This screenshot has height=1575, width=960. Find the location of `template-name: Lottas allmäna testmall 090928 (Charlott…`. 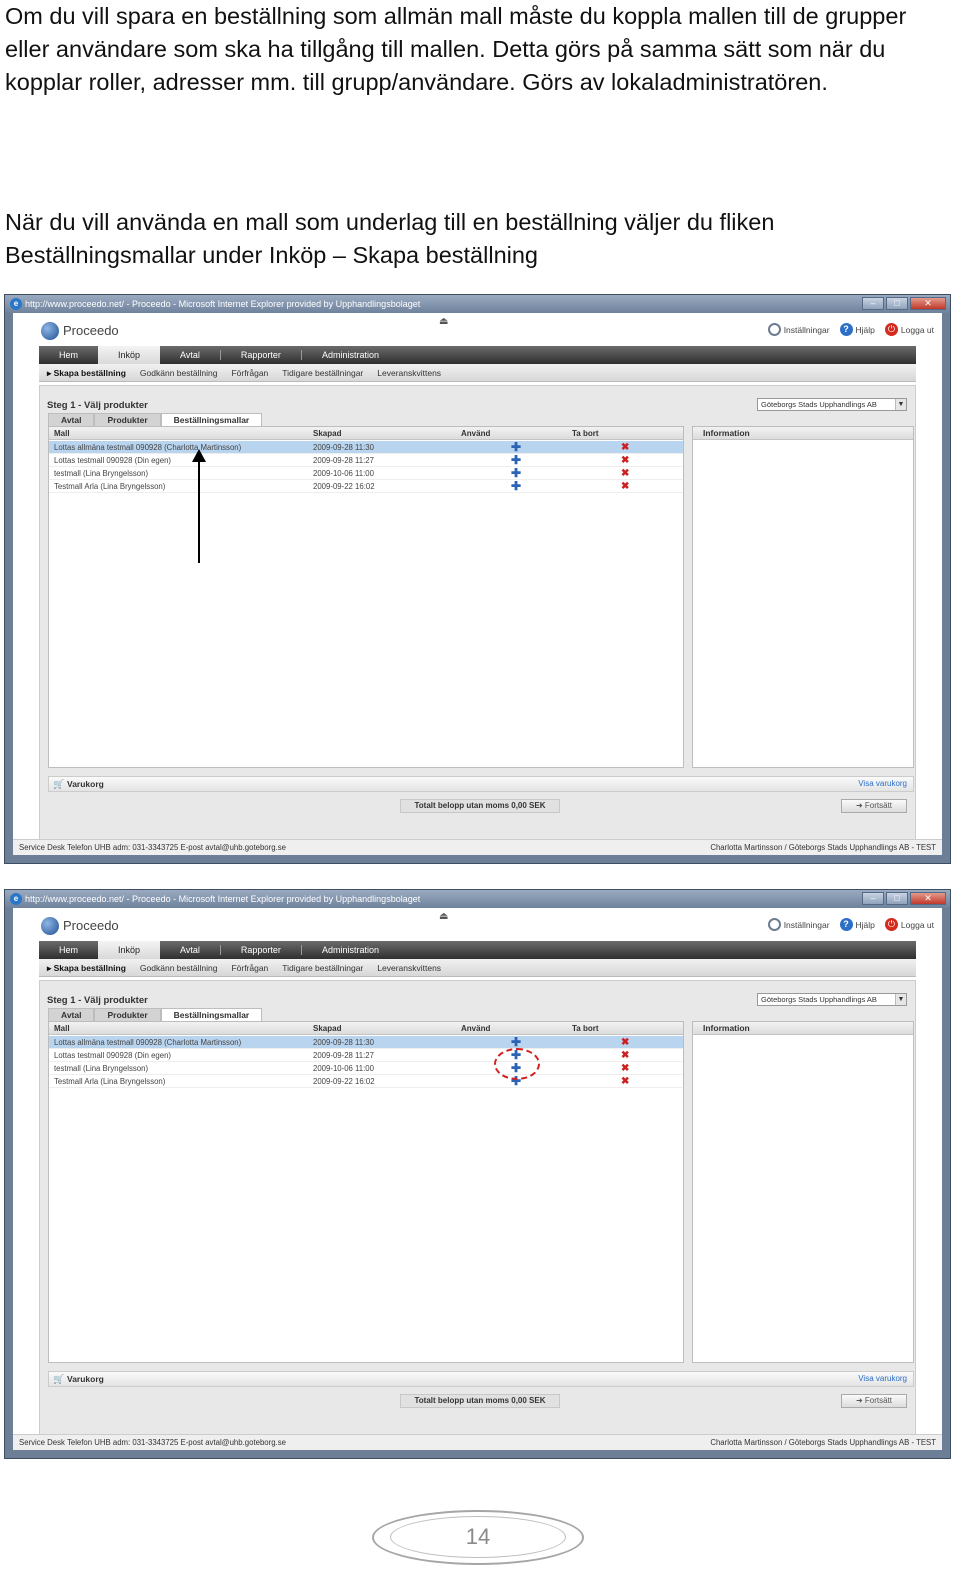

template-name: Lottas allmäna testmall 090928 (Charlott… is located at coordinates (148, 447).